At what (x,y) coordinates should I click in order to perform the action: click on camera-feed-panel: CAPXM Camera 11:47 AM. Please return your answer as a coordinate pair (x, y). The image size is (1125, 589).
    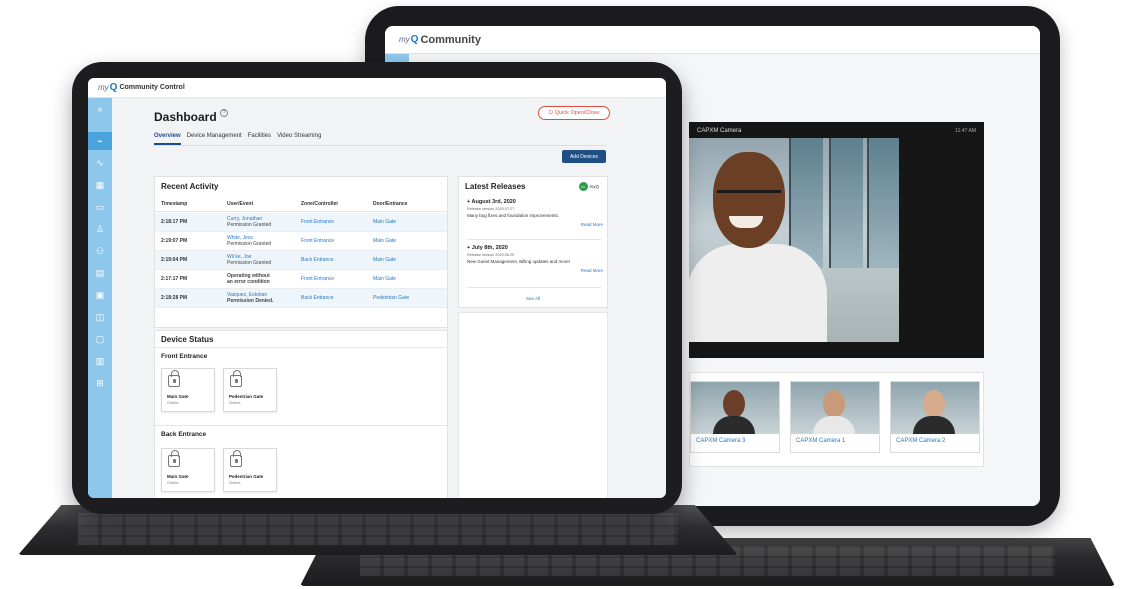
    Looking at the image, I should click on (836, 240).